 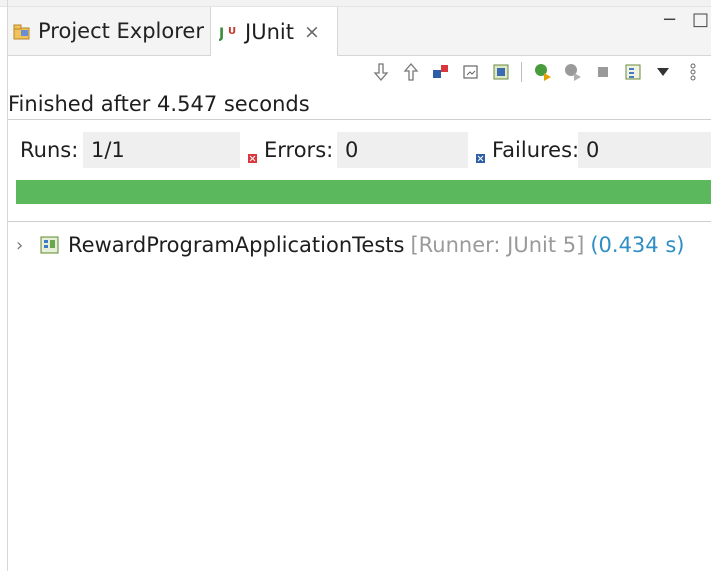 What do you see at coordinates (693, 72) in the screenshot?
I see `more-icon` at bounding box center [693, 72].